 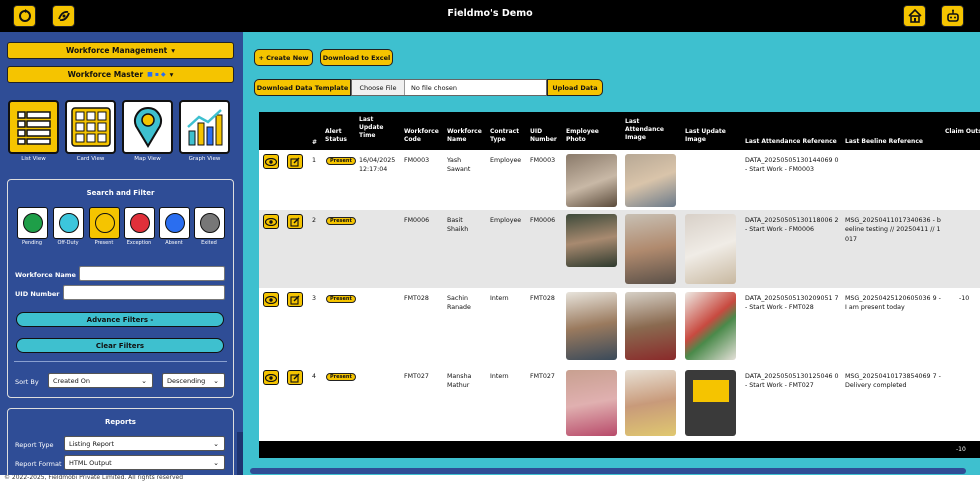 I want to click on status-exited-dot, so click(x=209, y=223).